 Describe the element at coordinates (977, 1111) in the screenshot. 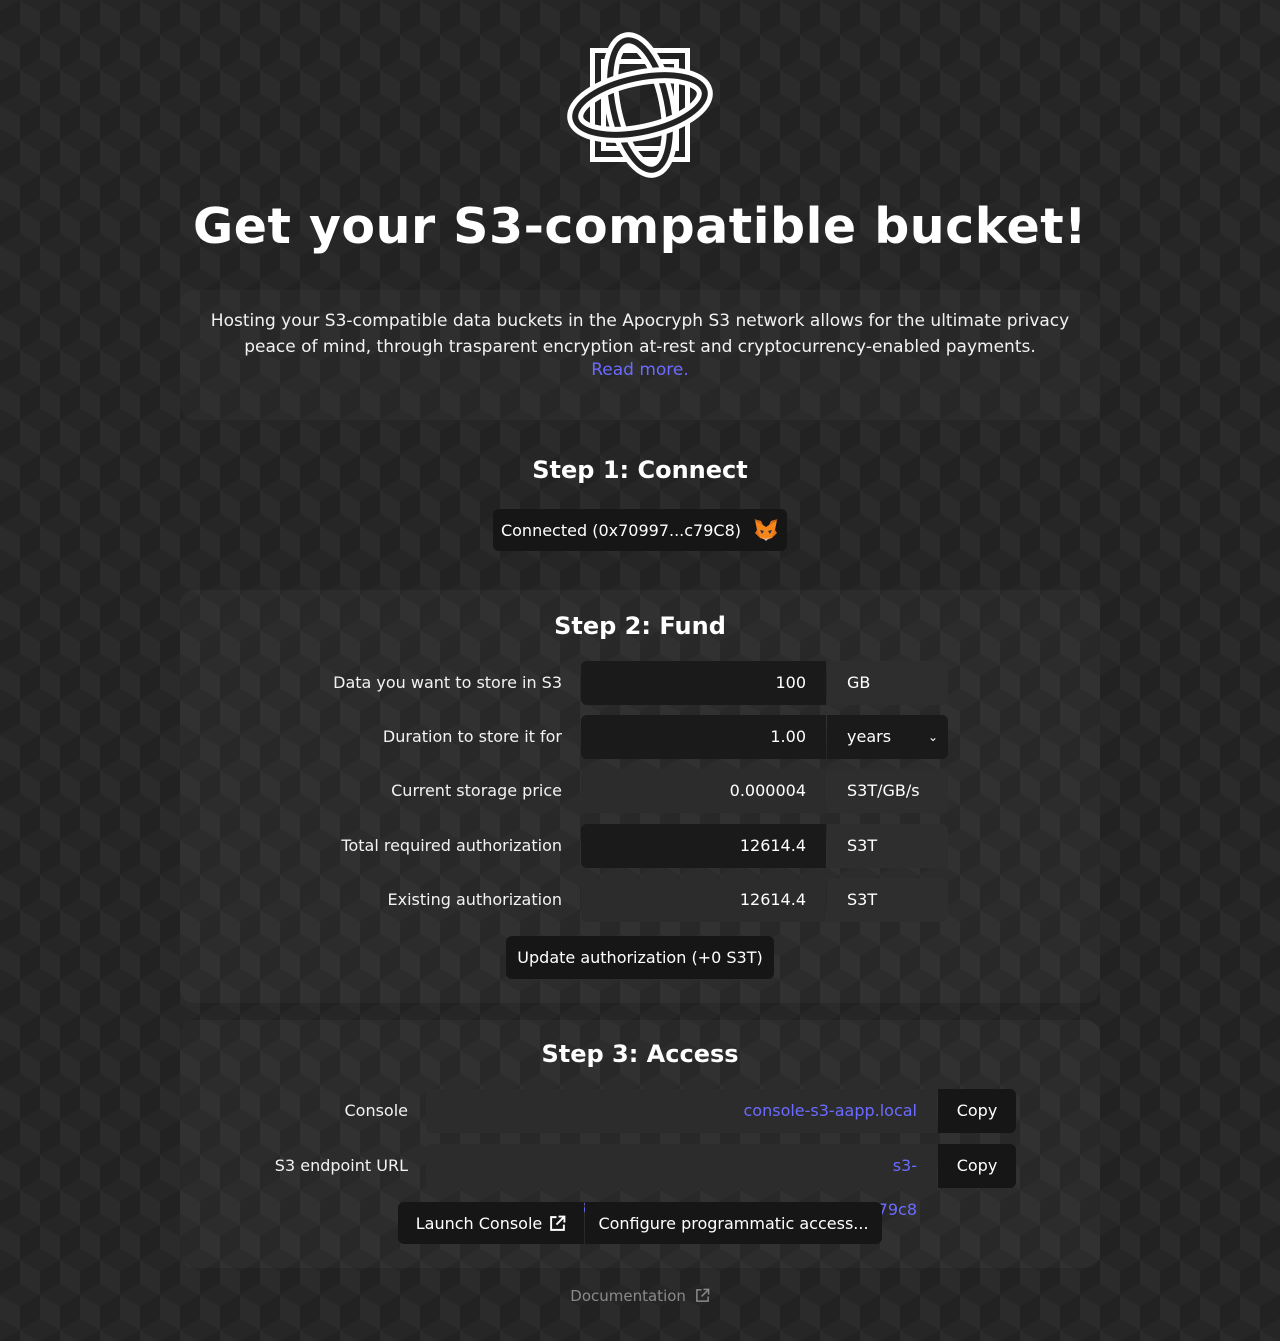

I see `copy-console-button: Copy` at that location.